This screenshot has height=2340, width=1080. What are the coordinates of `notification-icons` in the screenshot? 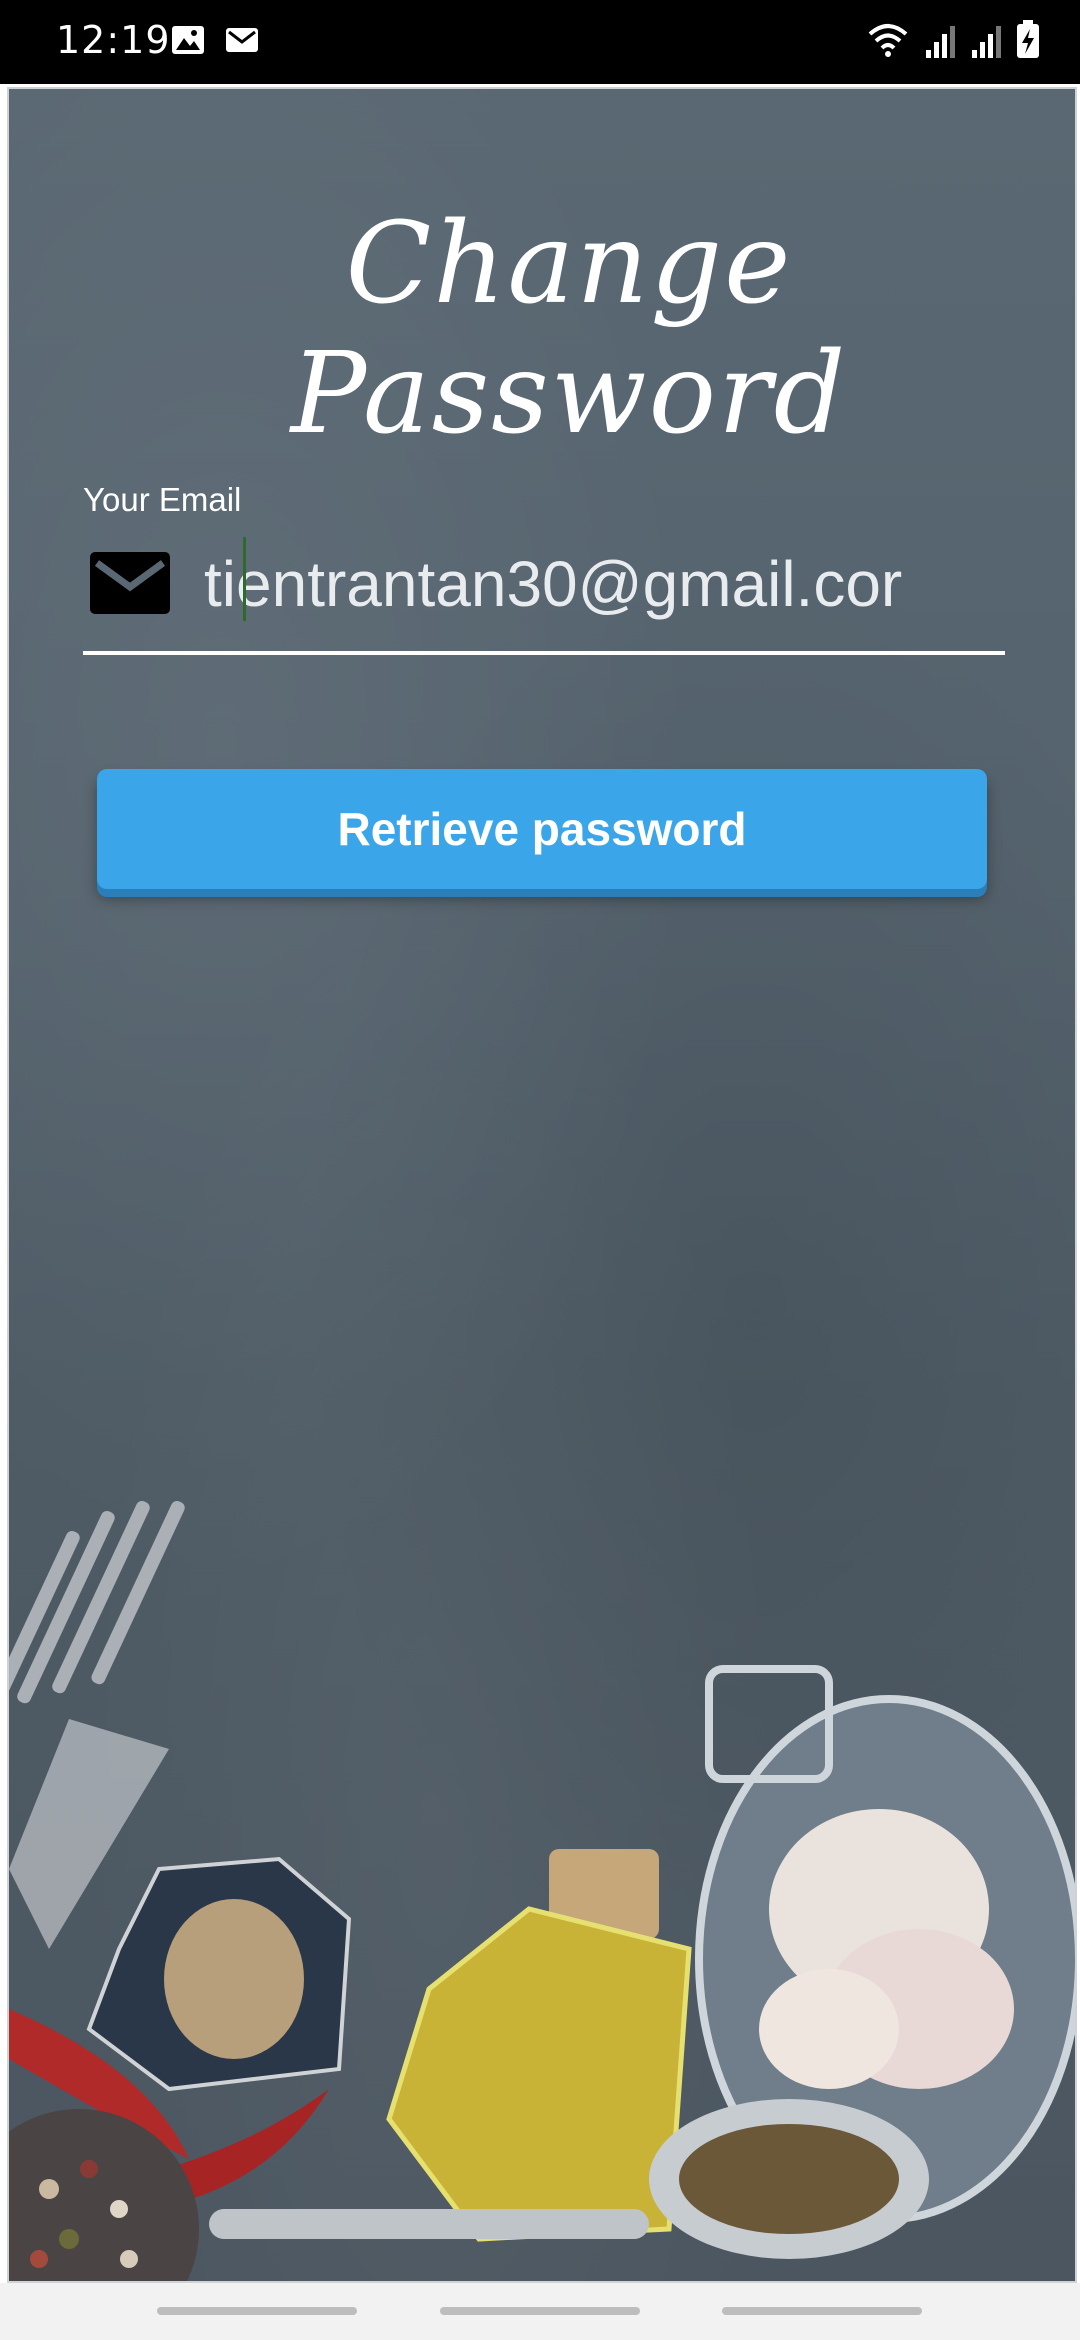 It's located at (215, 42).